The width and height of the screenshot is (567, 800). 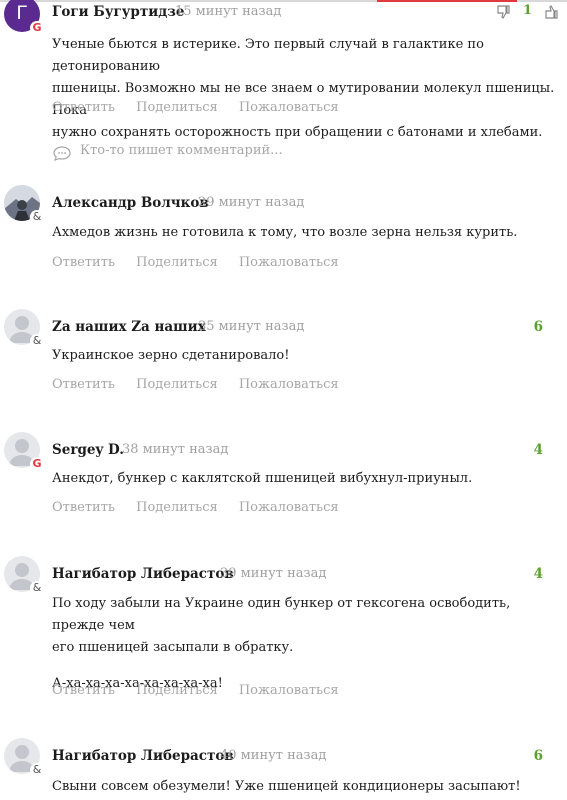 I want to click on comment-text: Украинское зерно сдетанировало!, so click(x=307, y=356).